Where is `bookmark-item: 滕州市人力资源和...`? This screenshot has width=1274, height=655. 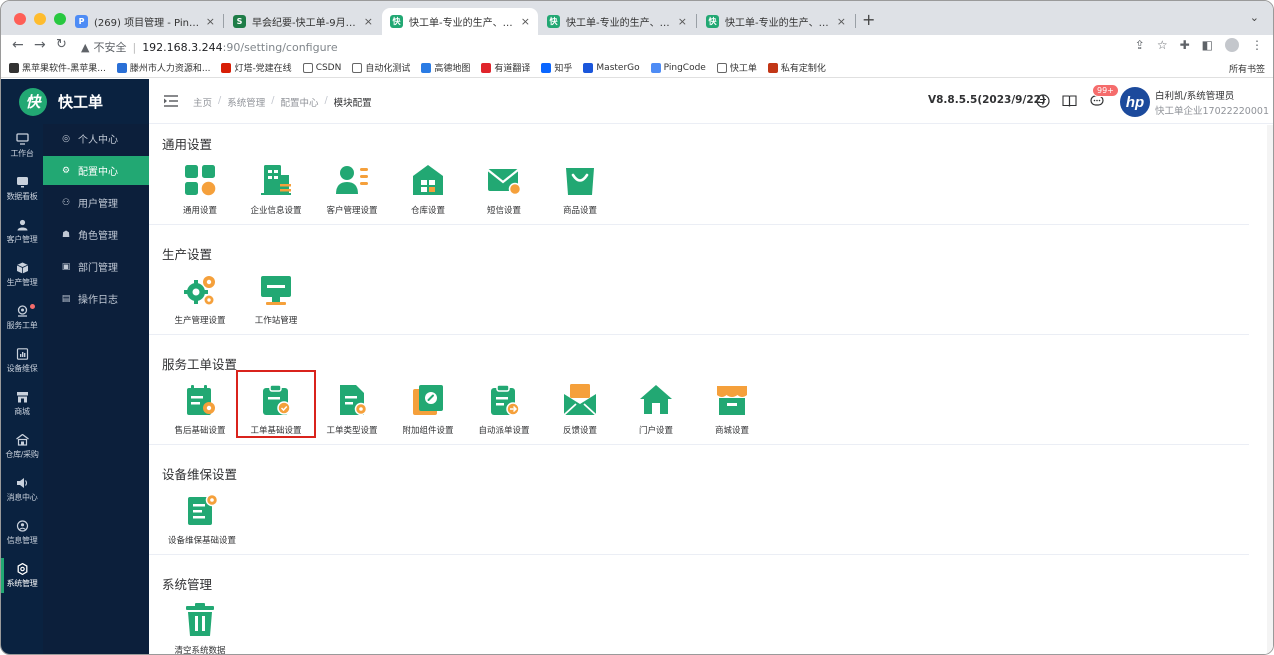
bookmark-item: 滕州市人力资源和... is located at coordinates (163, 67).